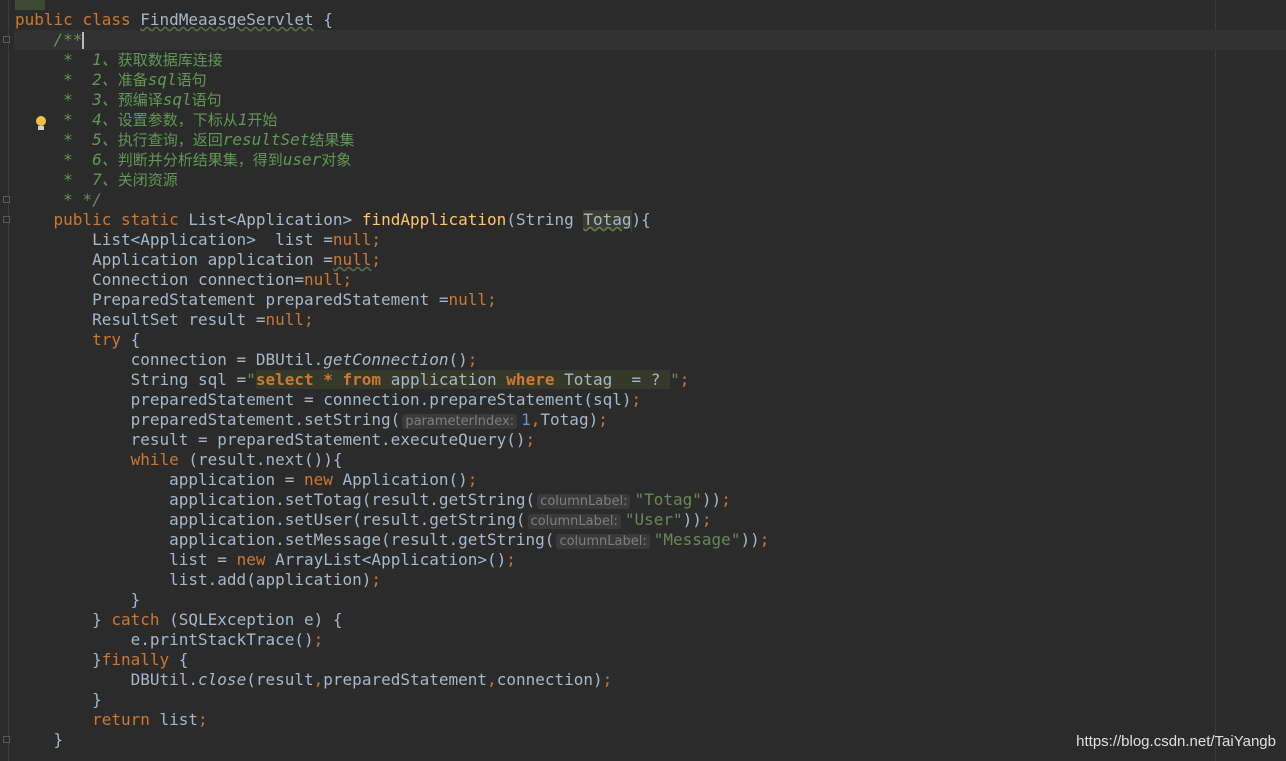  I want to click on code-line-doc-close: * */, so click(58, 200).